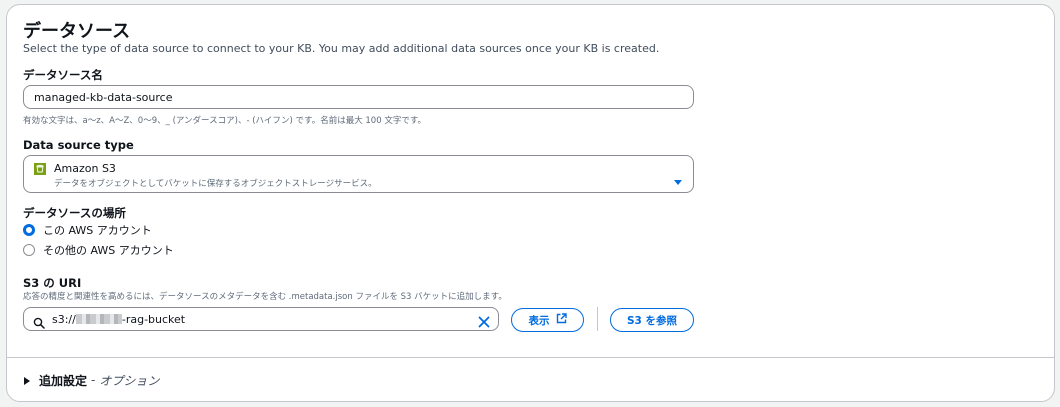 This screenshot has width=1060, height=407. What do you see at coordinates (484, 322) in the screenshot?
I see `clear-icon` at bounding box center [484, 322].